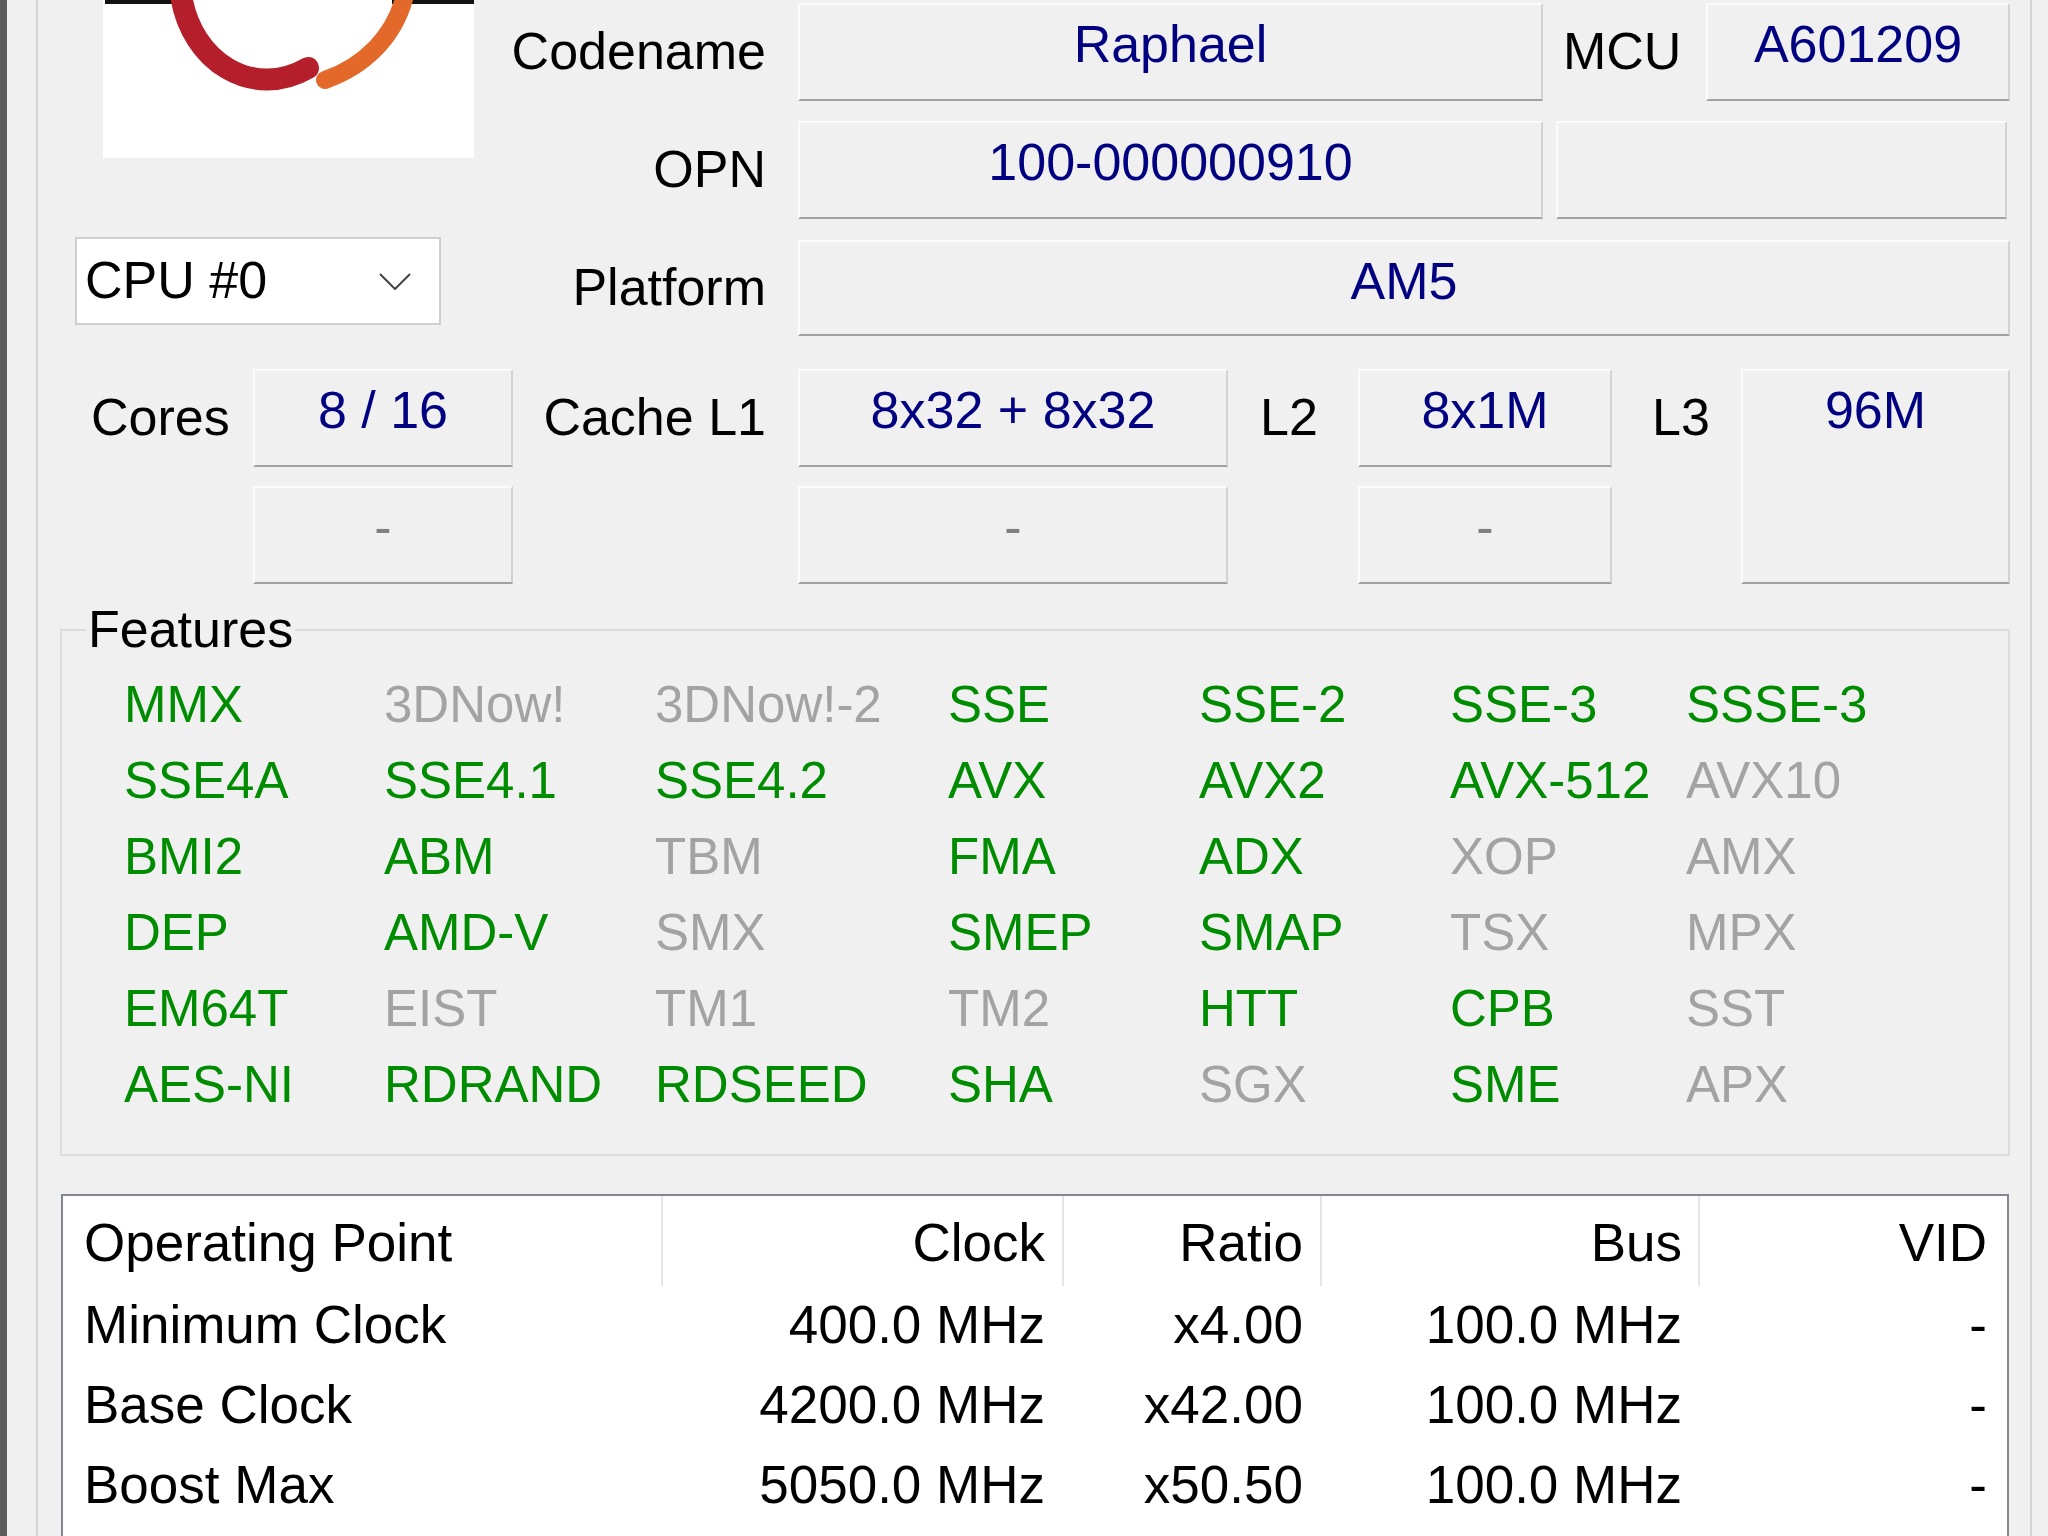 The image size is (2048, 1536). Describe the element at coordinates (209, 1485) in the screenshot. I see `table-cell-text: Boost Max` at that location.